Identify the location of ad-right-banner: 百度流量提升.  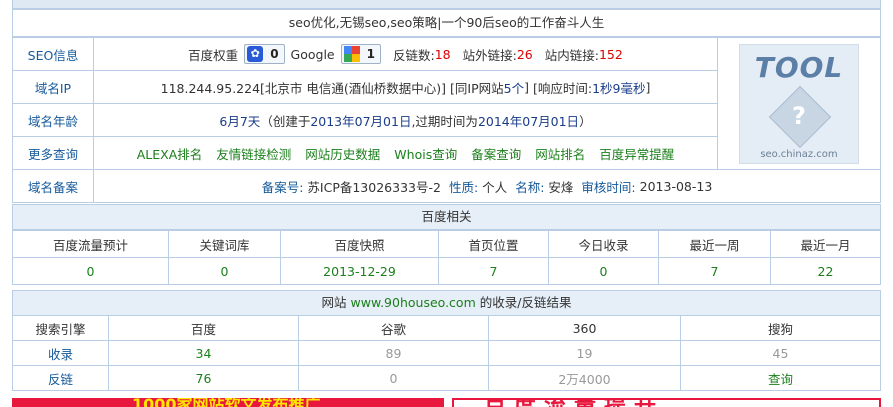
(666, 402).